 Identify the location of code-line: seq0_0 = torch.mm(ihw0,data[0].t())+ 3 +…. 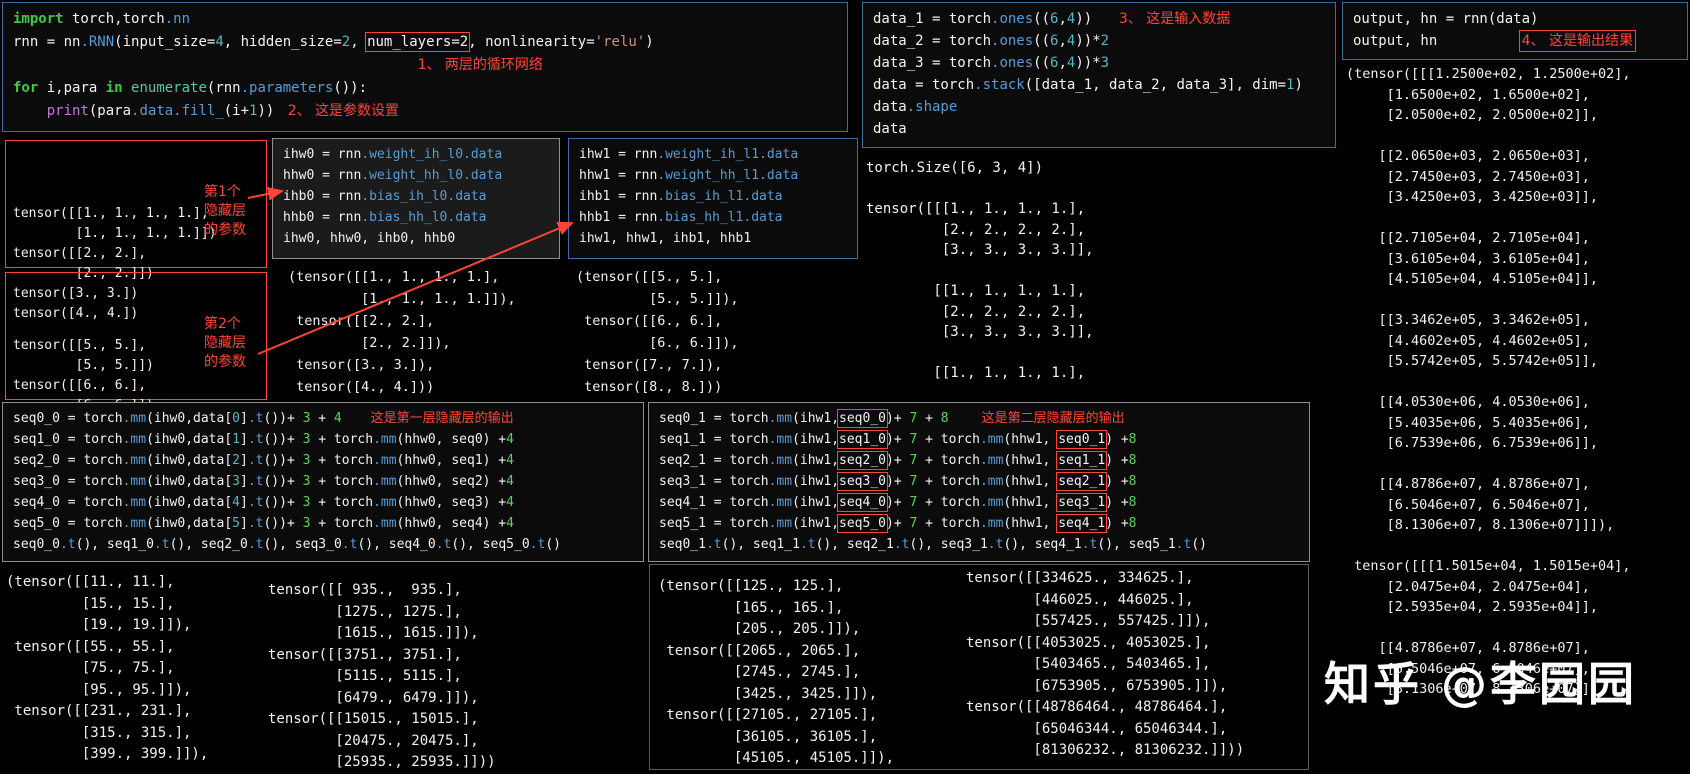
(263, 418).